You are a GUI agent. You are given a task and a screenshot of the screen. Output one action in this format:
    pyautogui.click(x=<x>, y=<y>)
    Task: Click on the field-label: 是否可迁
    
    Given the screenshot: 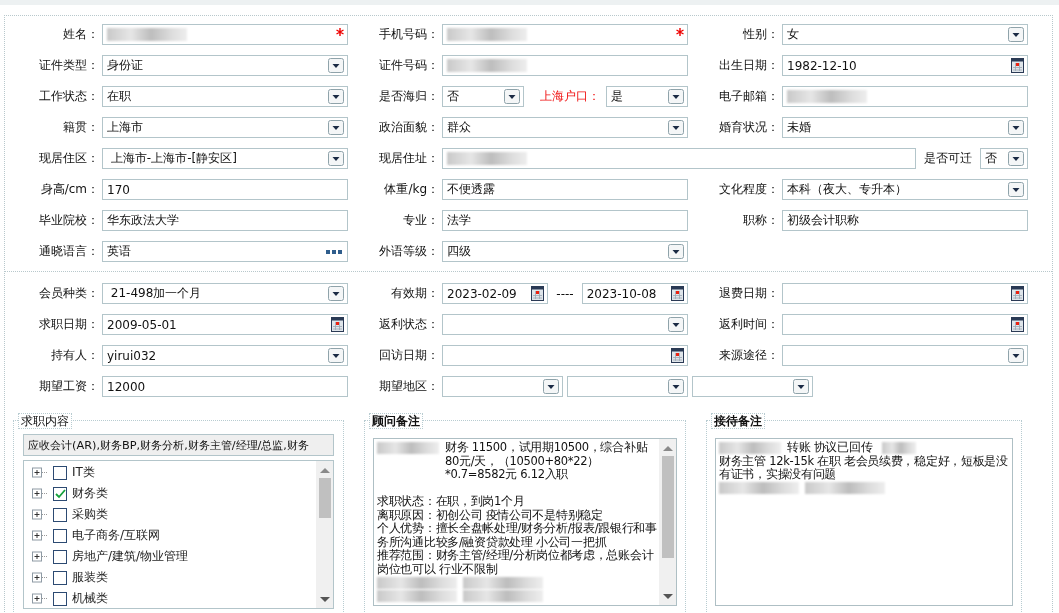 What is the action you would take?
    pyautogui.click(x=948, y=158)
    